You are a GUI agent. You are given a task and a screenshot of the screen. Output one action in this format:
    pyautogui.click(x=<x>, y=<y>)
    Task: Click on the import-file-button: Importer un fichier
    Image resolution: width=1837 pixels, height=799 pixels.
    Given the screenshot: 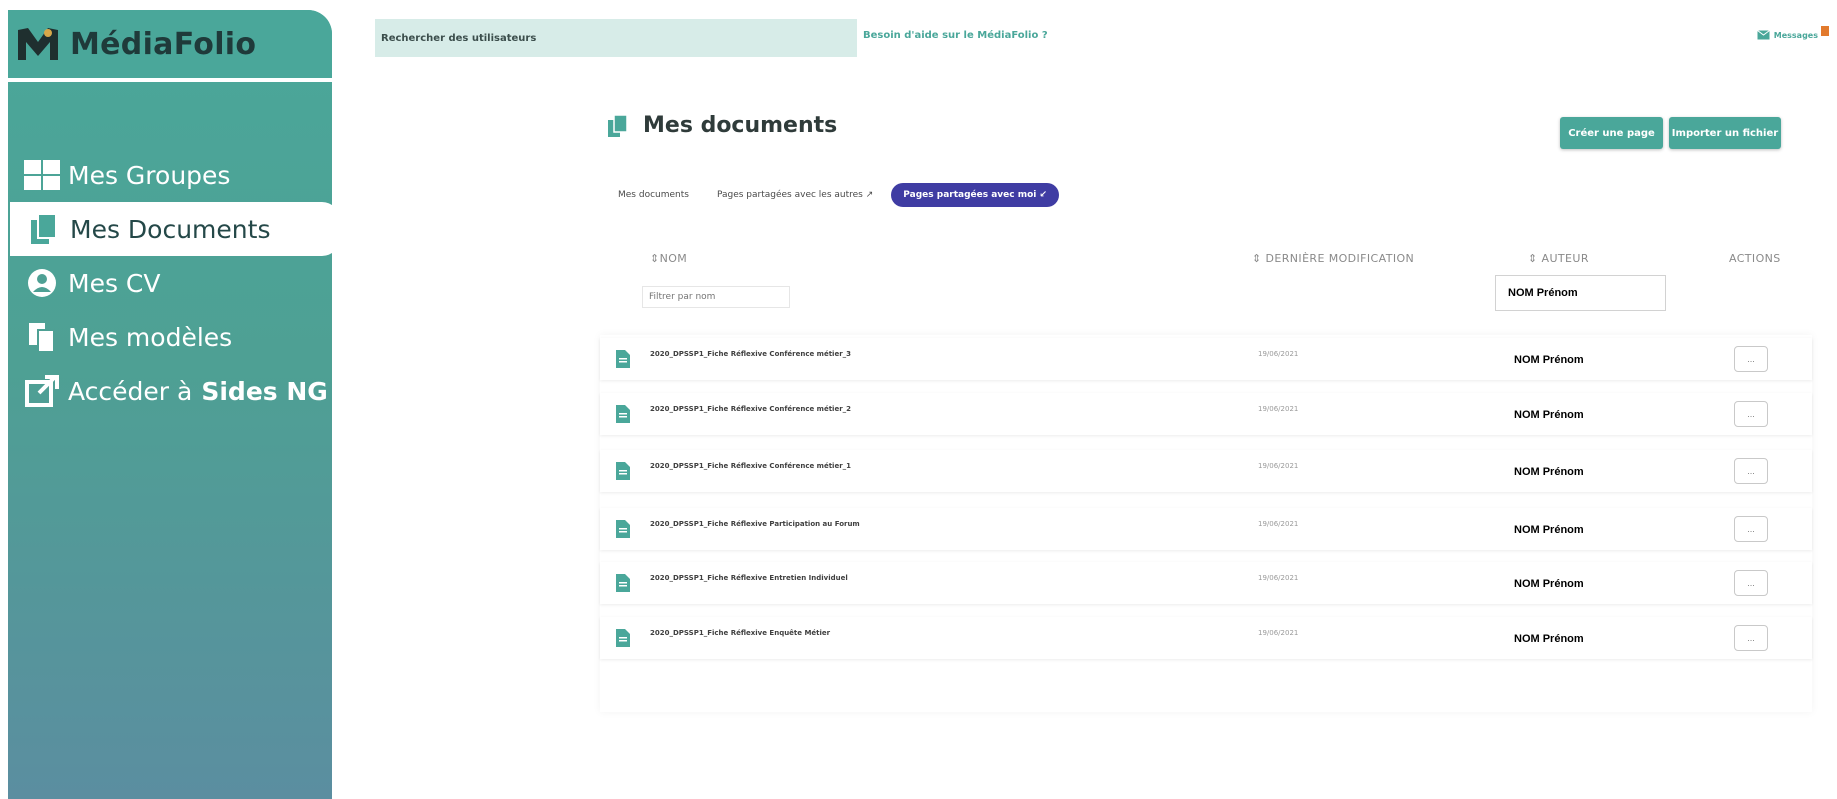 What is the action you would take?
    pyautogui.click(x=1725, y=133)
    